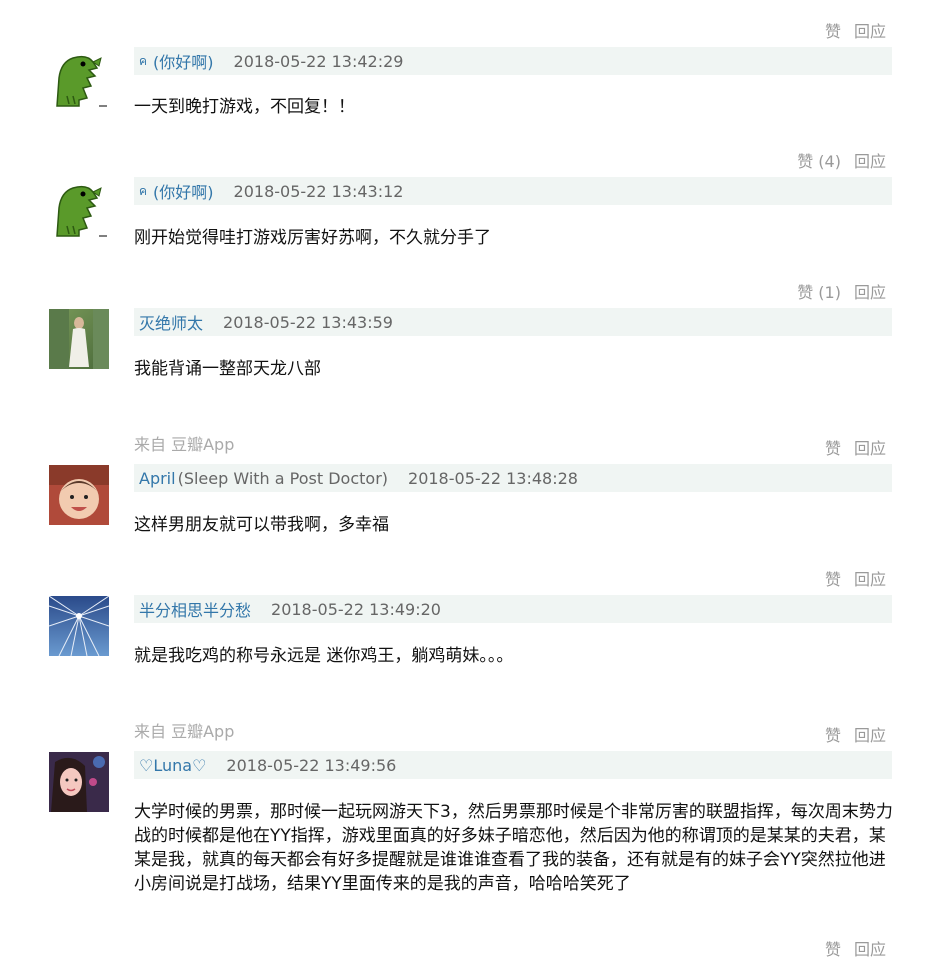 The height and width of the screenshot is (967, 943). What do you see at coordinates (841, 291) in the screenshot?
I see `comment-actions: 赞 (1) 回应` at bounding box center [841, 291].